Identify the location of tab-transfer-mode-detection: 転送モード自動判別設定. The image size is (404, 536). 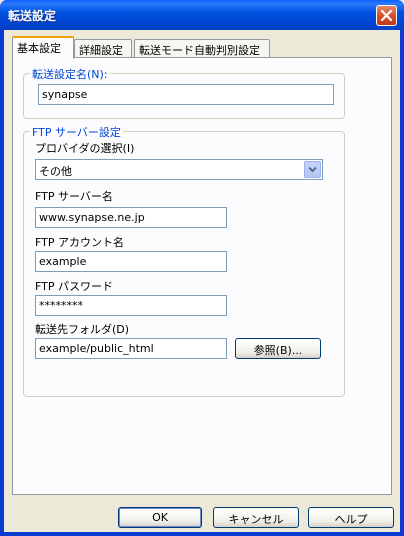
(202, 48).